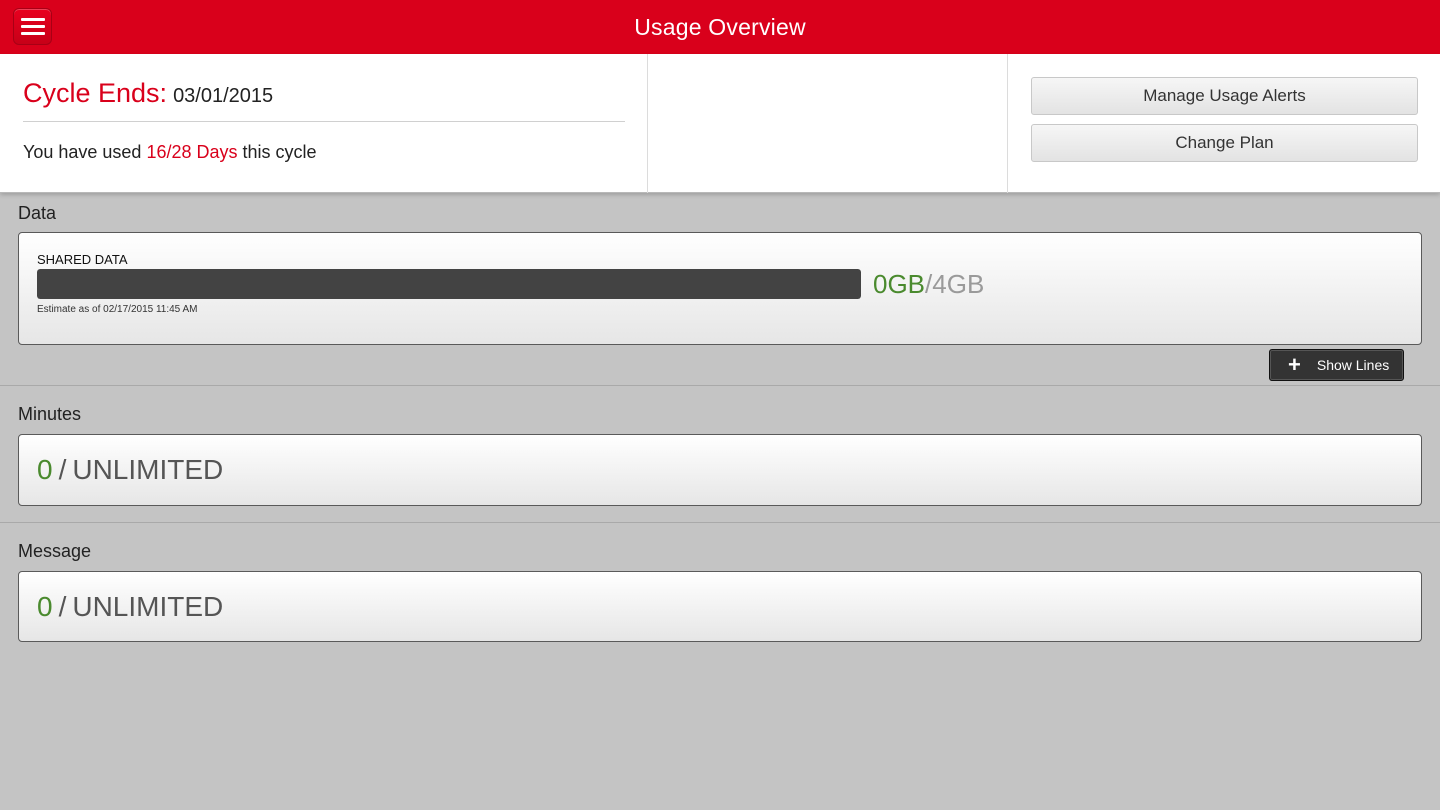 This screenshot has width=1440, height=810. What do you see at coordinates (117, 309) in the screenshot?
I see `data-estimate-timestamp: Estimate as of 02/17/2015 11:45 AM` at bounding box center [117, 309].